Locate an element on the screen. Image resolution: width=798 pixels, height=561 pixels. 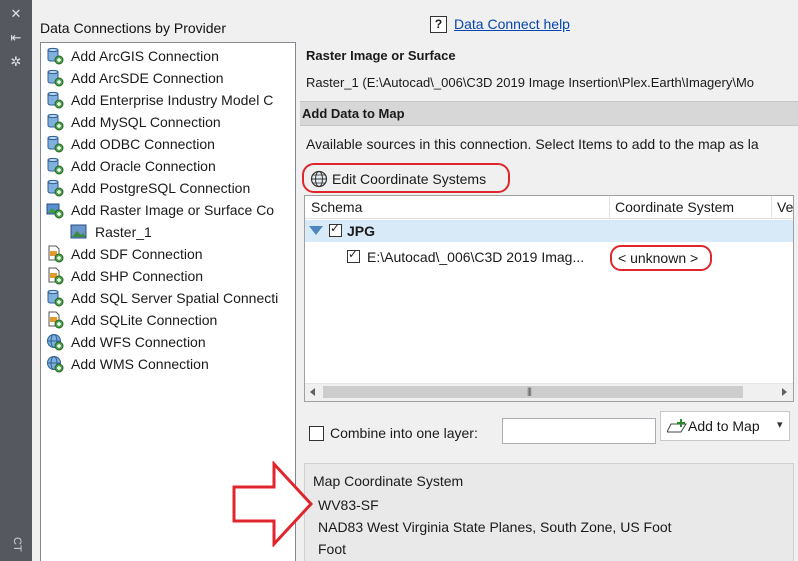
tree-item-provider: Add MySQL Connection is located at coordinates (133, 122).